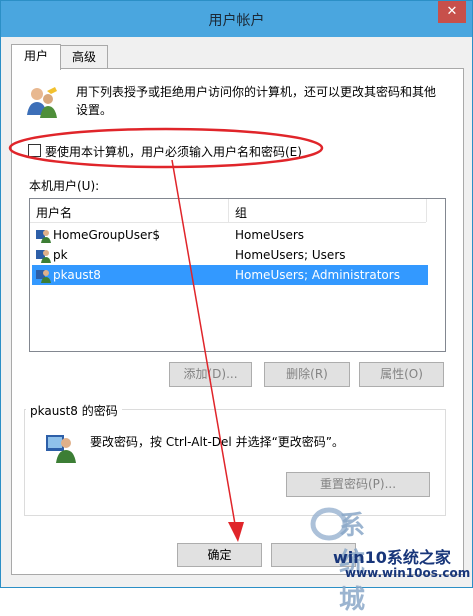  I want to click on watermark-logo-icon, so click(329, 524).